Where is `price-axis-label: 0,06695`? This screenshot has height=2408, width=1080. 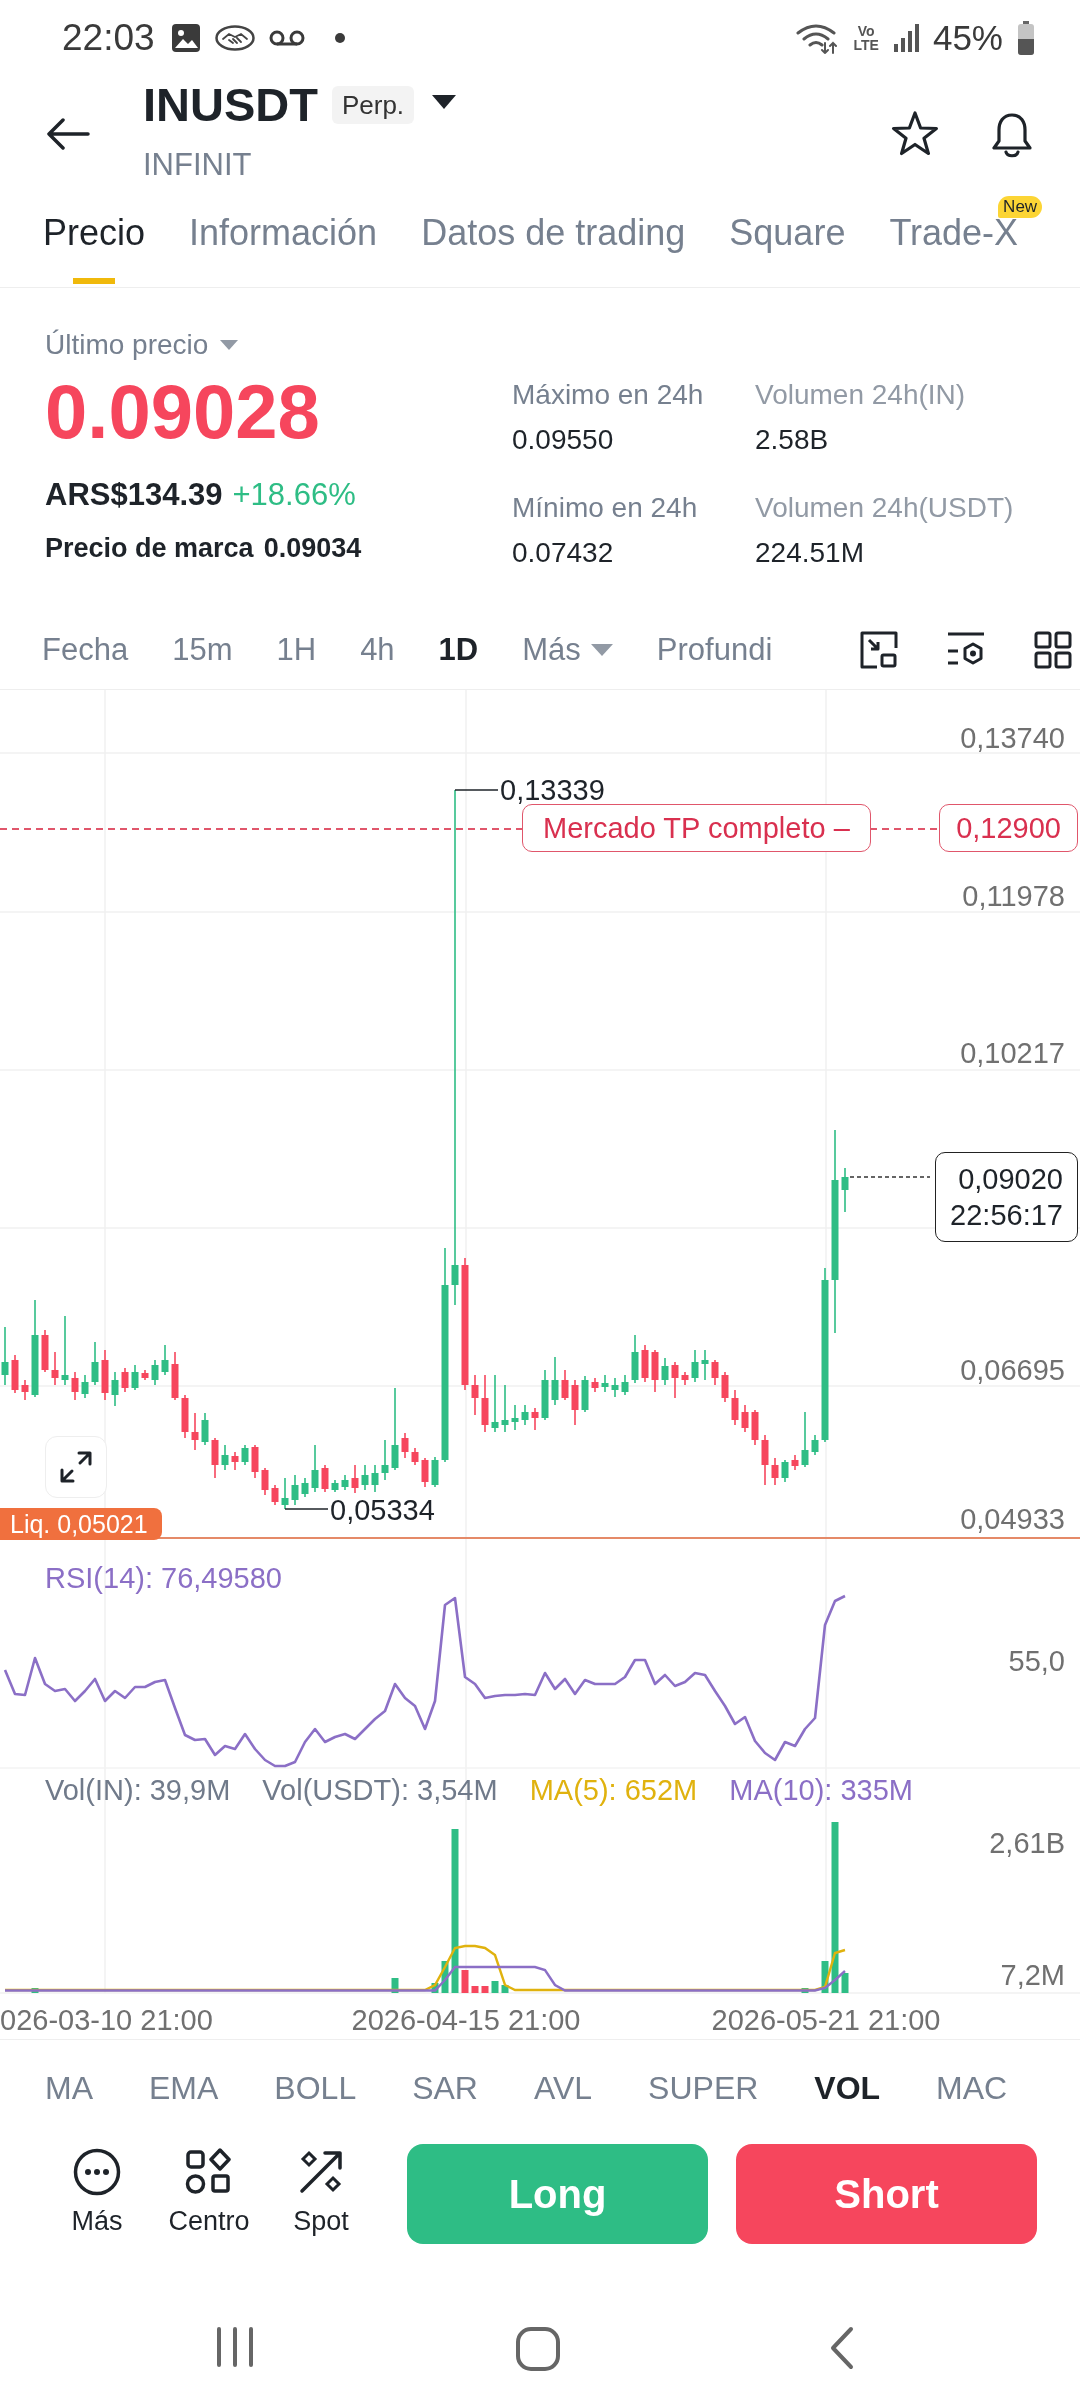 price-axis-label: 0,06695 is located at coordinates (1012, 1370).